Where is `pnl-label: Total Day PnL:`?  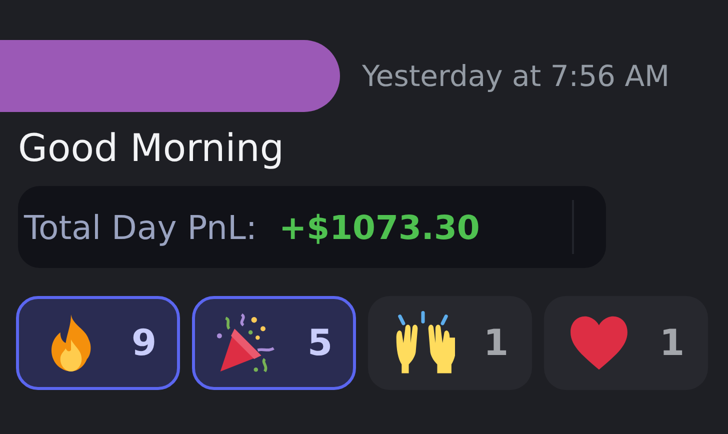
pnl-label: Total Day PnL: is located at coordinates (140, 227).